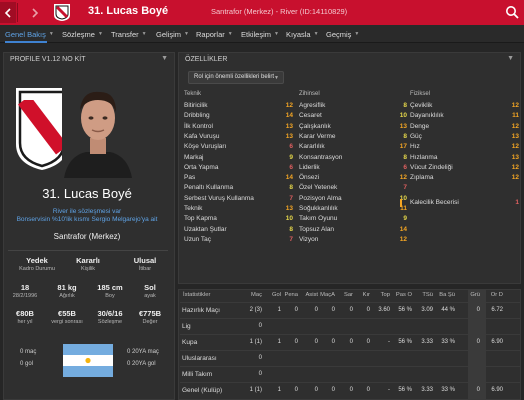  Describe the element at coordinates (190, 342) in the screenshot. I see `row-label: Kupa` at that location.